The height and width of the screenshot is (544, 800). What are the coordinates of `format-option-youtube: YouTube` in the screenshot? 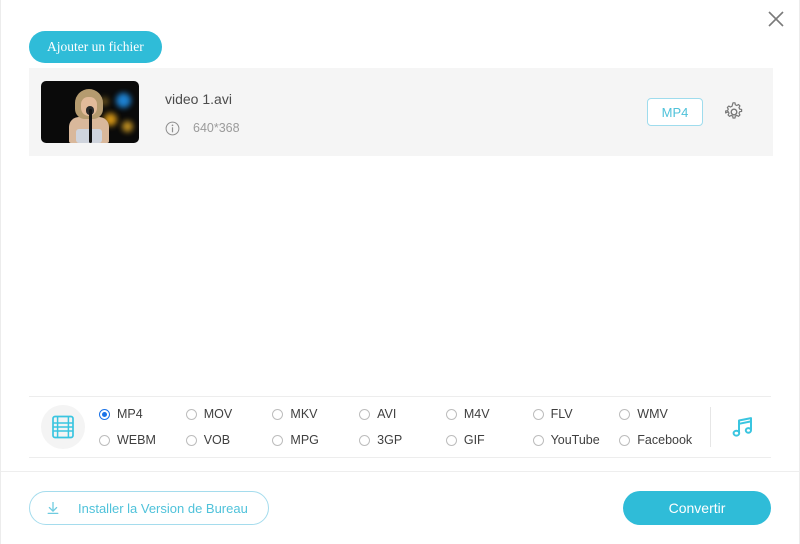 It's located at (576, 440).